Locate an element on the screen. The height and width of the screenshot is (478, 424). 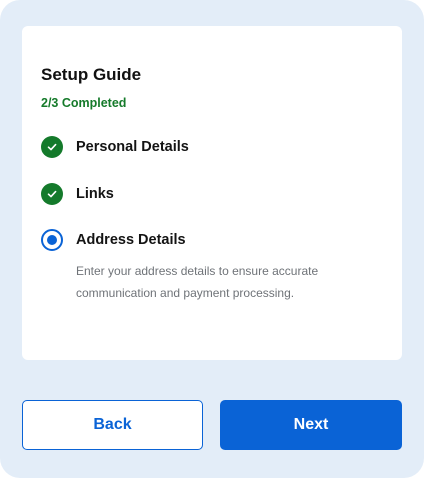
back-button: Back is located at coordinates (112, 425).